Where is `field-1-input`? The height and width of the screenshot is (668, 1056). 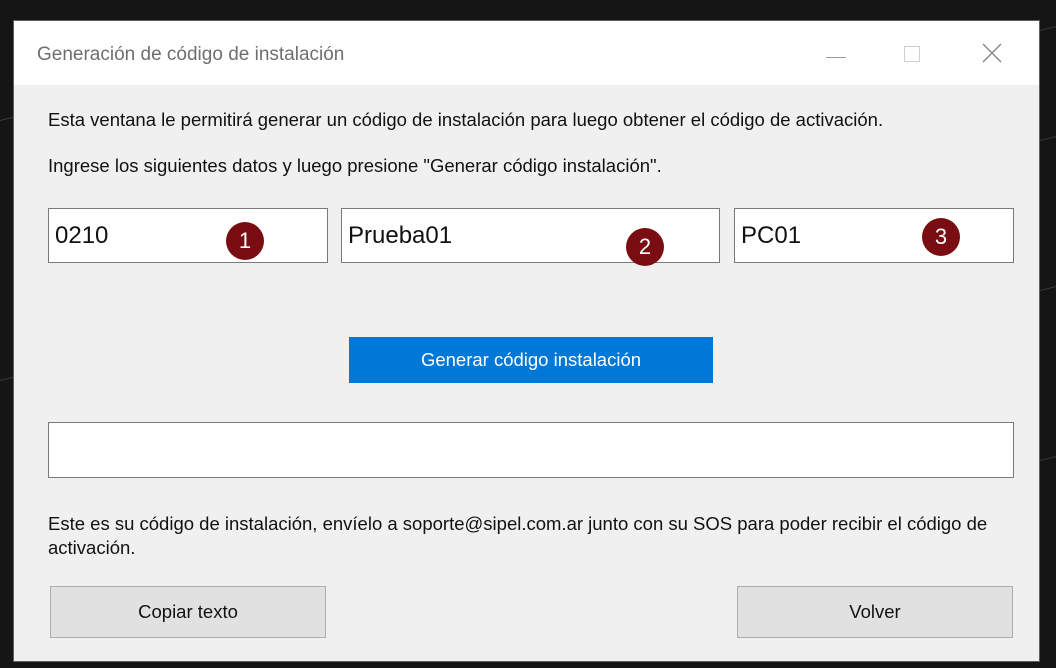 field-1-input is located at coordinates (188, 235).